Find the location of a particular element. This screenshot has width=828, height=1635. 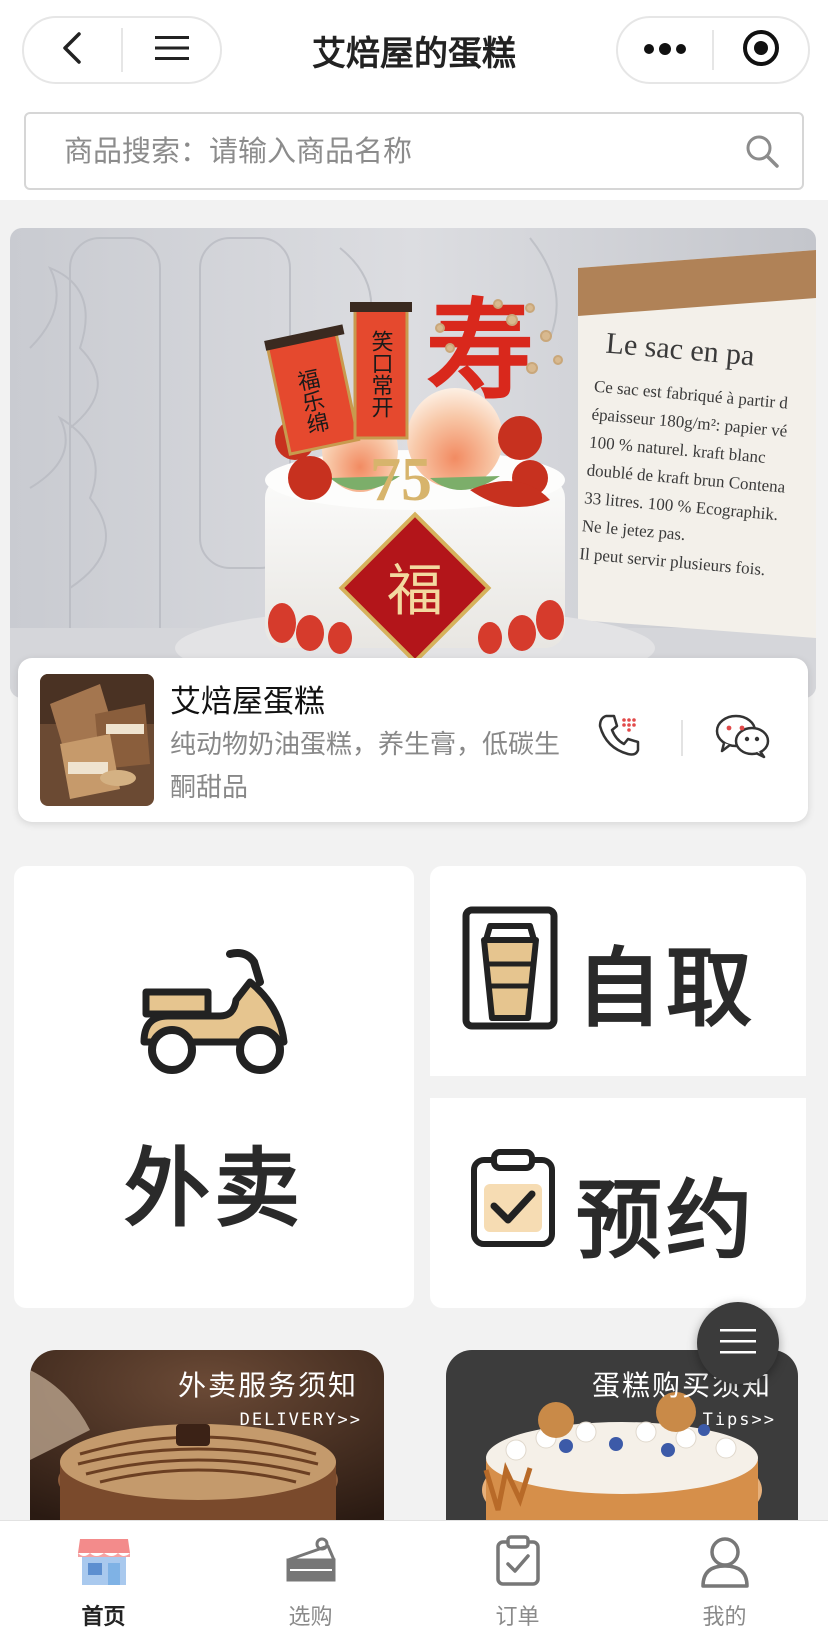

tab-shop: 选购 is located at coordinates (310, 1578).